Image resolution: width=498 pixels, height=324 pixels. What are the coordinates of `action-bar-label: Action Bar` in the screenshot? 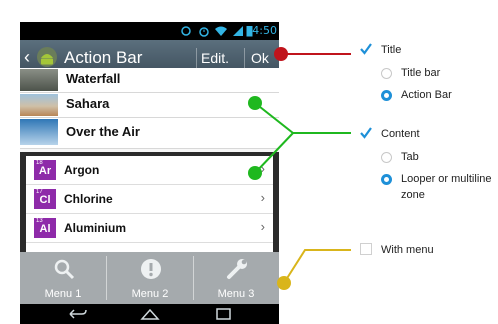 It's located at (426, 95).